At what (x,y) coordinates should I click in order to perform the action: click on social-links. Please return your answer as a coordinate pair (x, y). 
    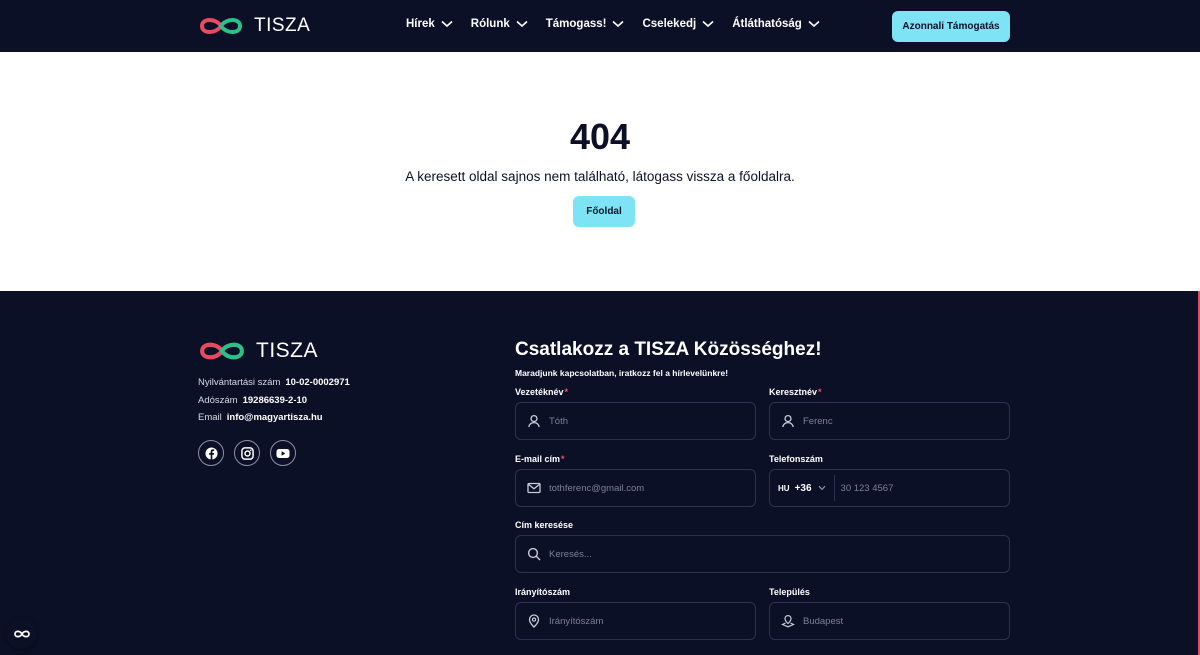
    Looking at the image, I should click on (247, 453).